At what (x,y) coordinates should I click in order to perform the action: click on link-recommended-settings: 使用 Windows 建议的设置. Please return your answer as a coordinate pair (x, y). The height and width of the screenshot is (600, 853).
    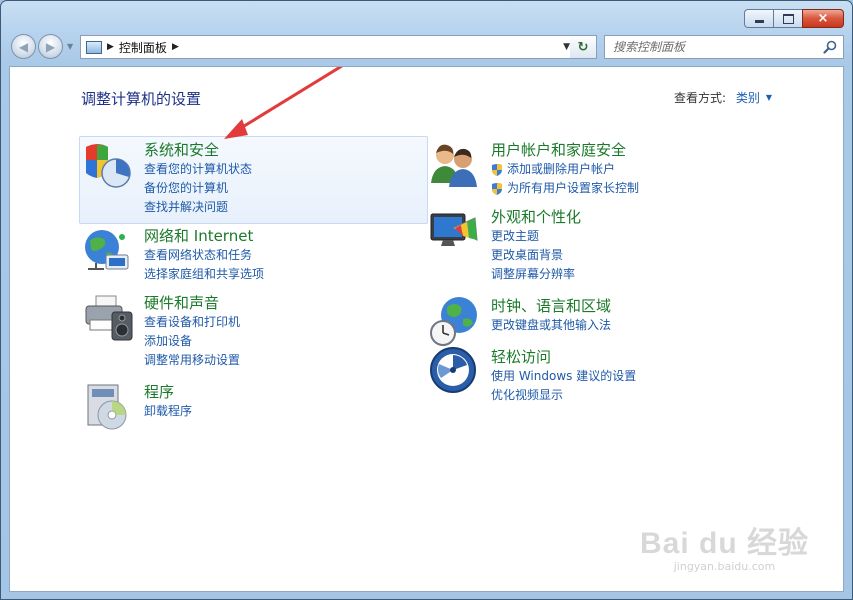
    Looking at the image, I should click on (563, 376).